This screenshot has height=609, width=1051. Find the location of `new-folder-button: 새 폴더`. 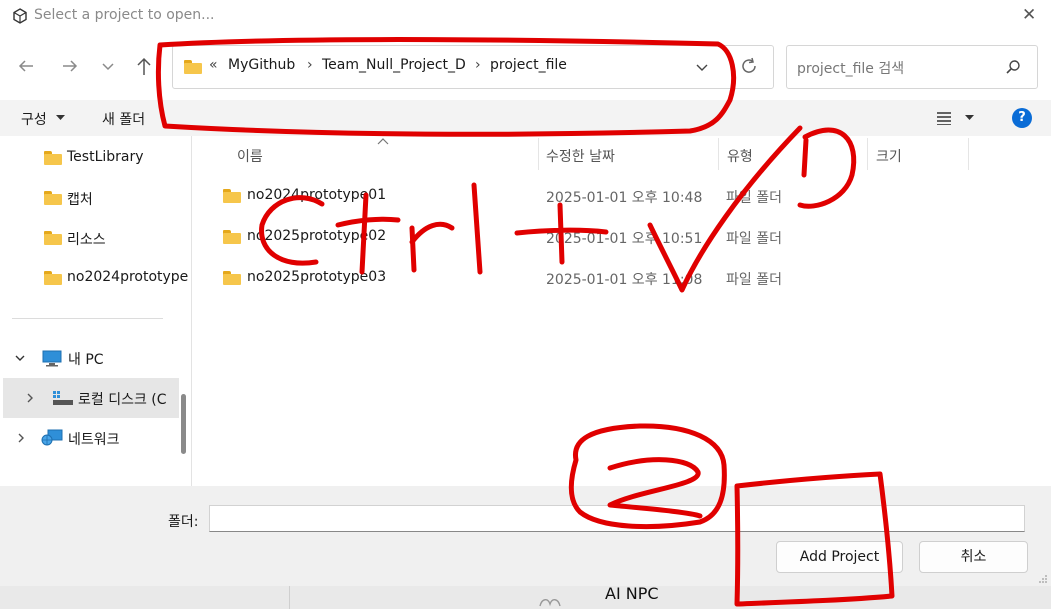

new-folder-button: 새 폴더 is located at coordinates (123, 119).